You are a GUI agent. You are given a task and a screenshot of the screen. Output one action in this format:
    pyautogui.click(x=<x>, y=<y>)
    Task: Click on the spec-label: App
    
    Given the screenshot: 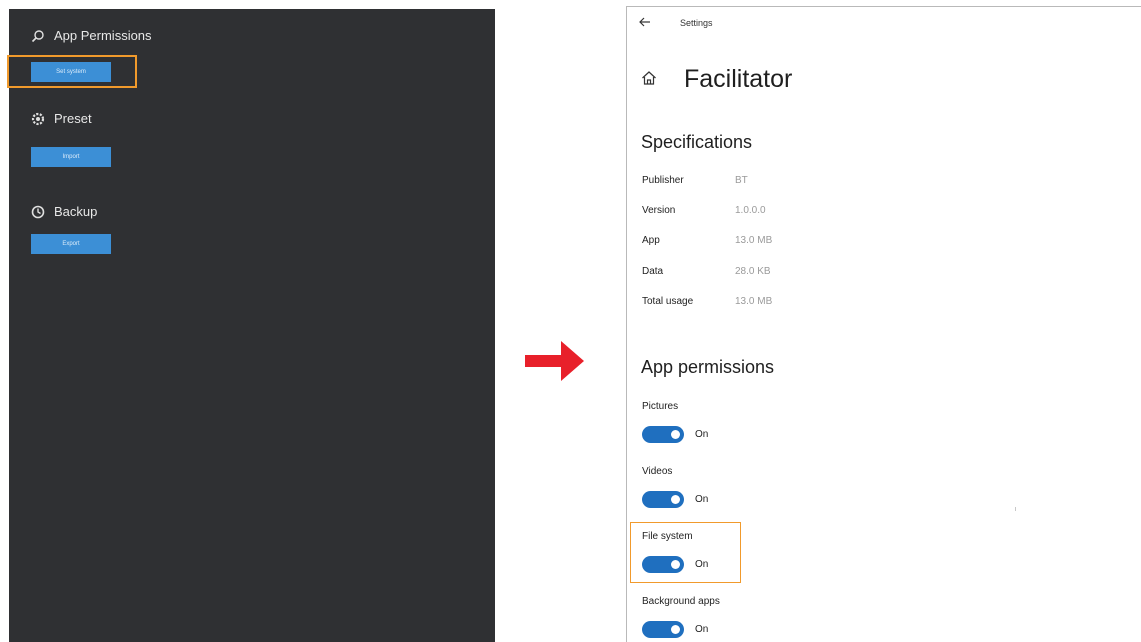 What is the action you would take?
    pyautogui.click(x=651, y=240)
    